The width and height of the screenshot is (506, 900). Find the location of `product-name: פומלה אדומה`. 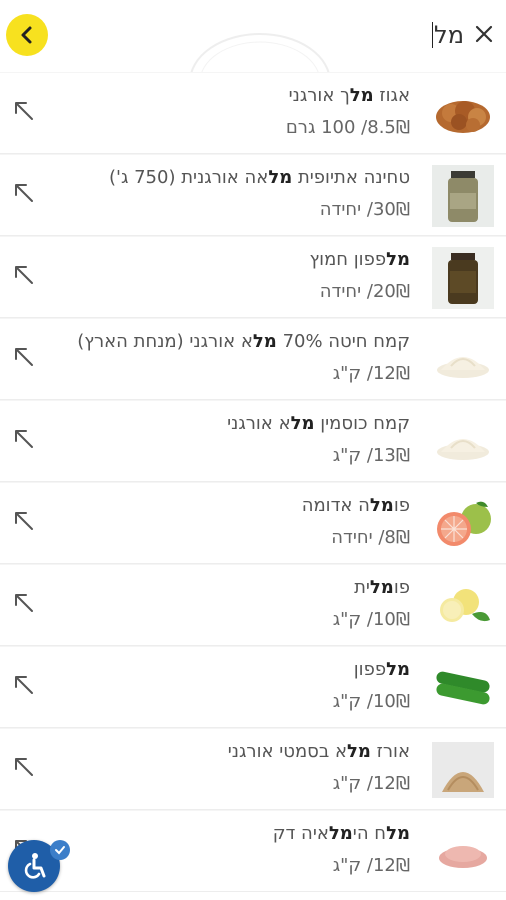

product-name: פומלה אדומה is located at coordinates (356, 506).